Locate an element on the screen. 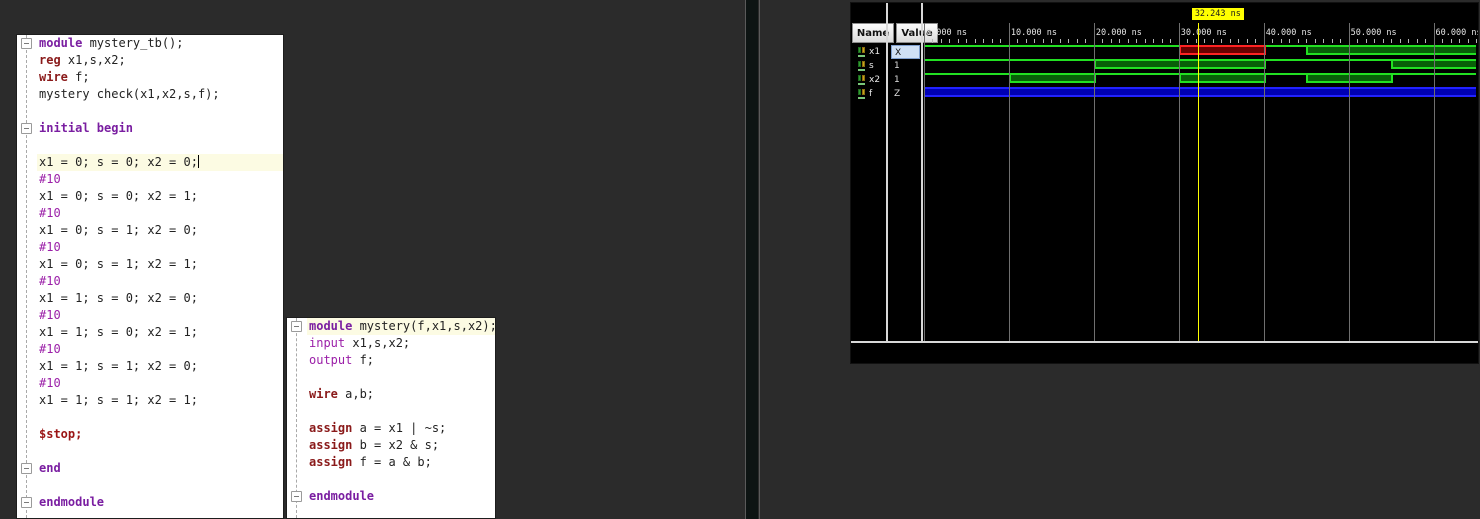 The image size is (1480, 519). signal-row-f: f is located at coordinates (872, 94).